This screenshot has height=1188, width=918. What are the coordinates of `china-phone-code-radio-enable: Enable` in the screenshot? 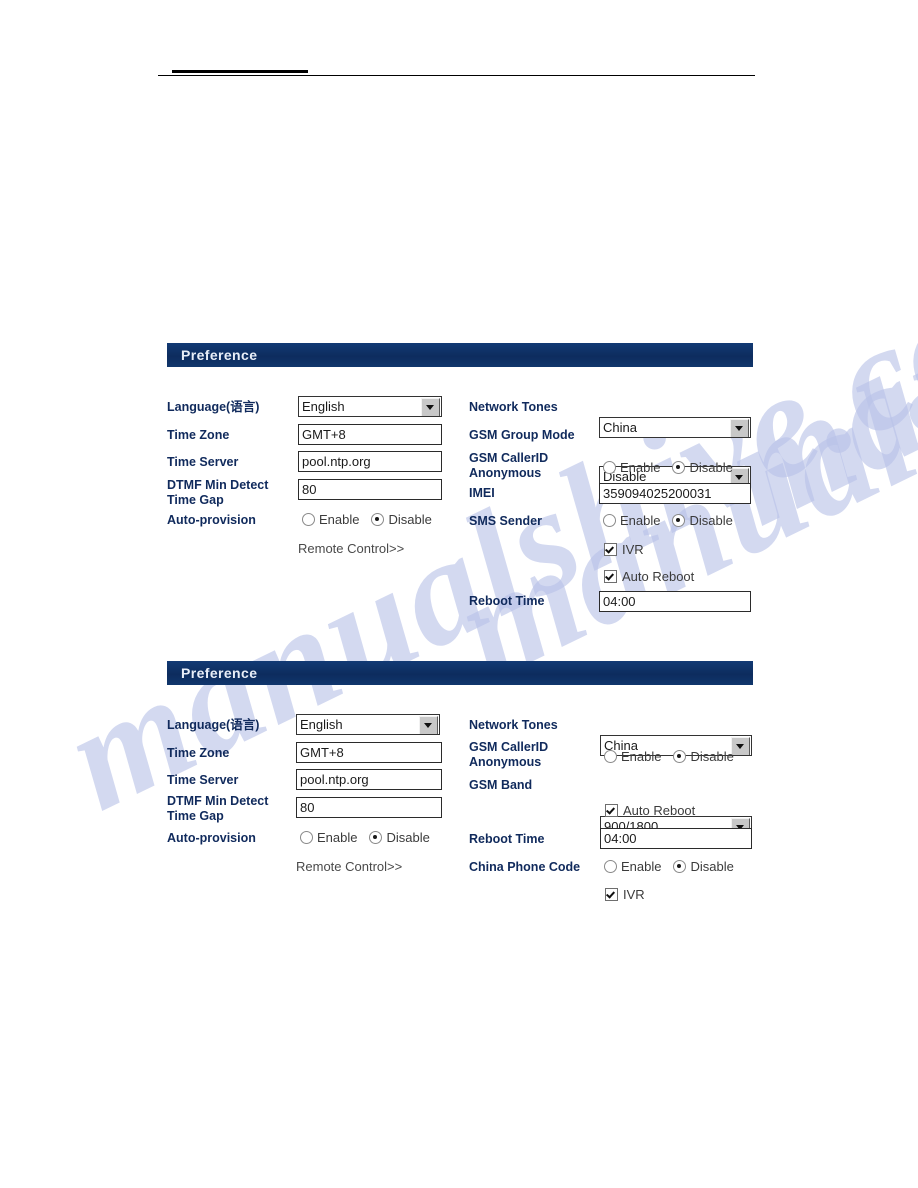 It's located at (632, 866).